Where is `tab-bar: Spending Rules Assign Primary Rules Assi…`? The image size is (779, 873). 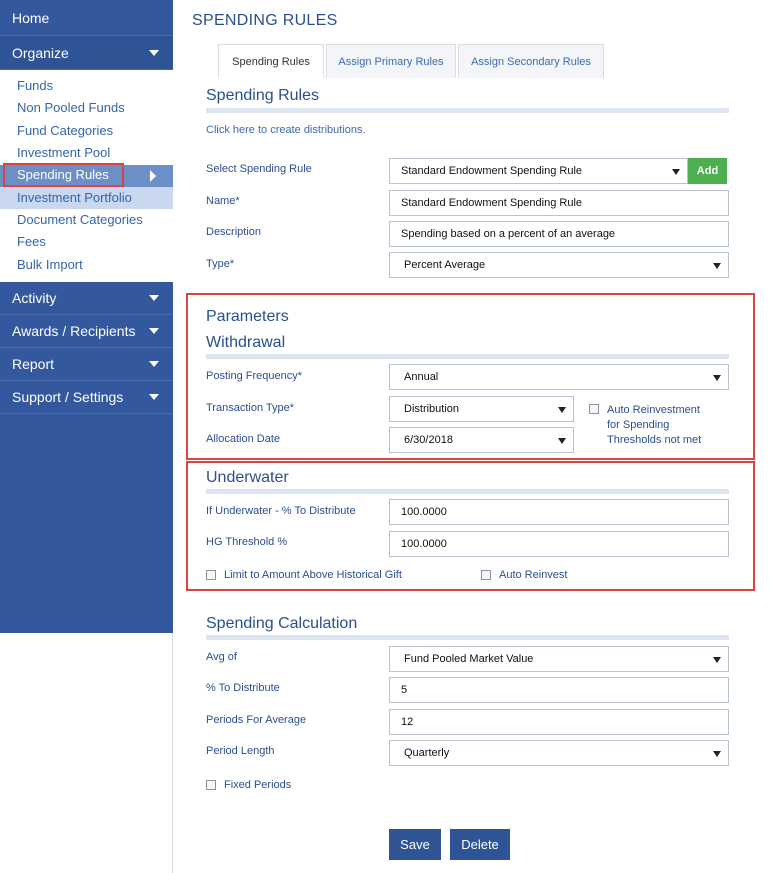
tab-bar: Spending Rules Assign Primary Rules Assi… is located at coordinates (412, 61).